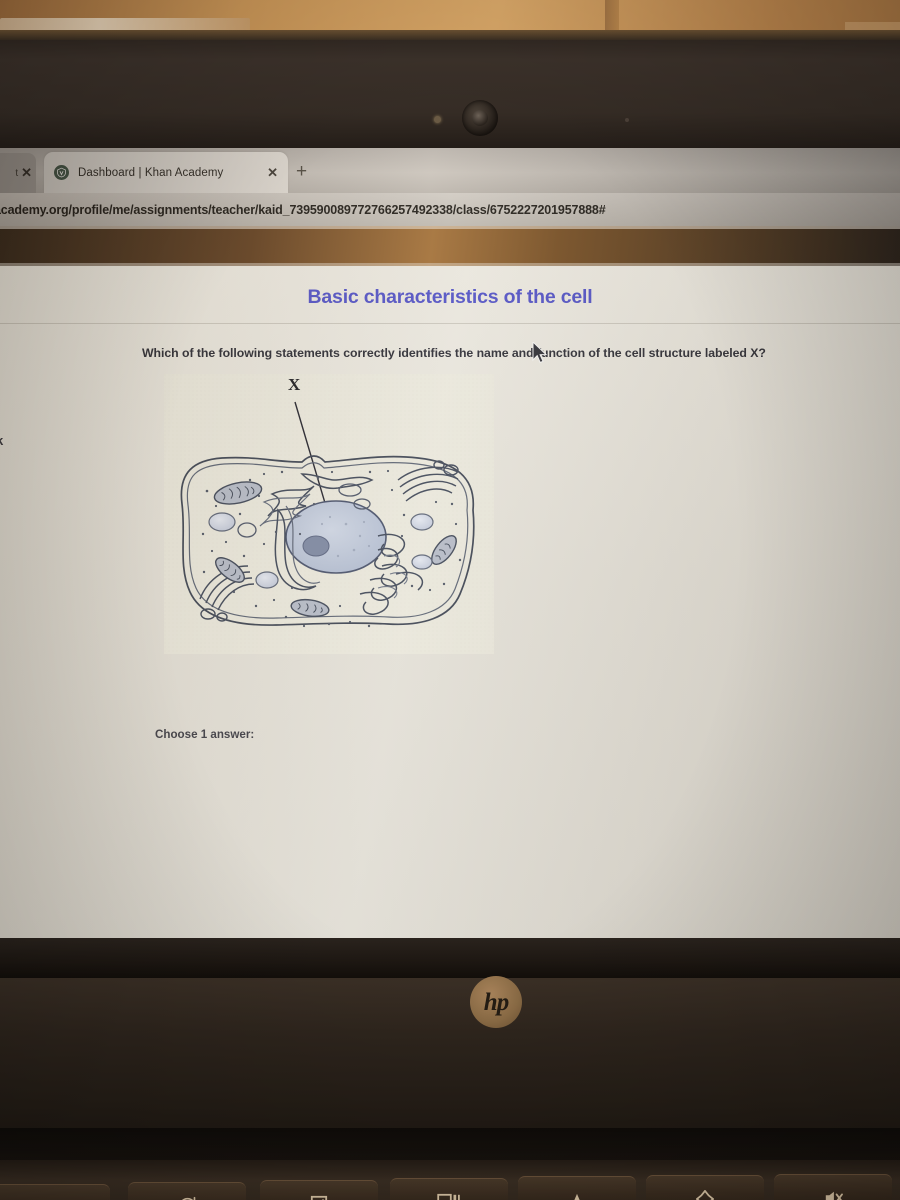 The height and width of the screenshot is (1200, 900). Describe the element at coordinates (187, 1191) in the screenshot. I see `reload-key` at that location.